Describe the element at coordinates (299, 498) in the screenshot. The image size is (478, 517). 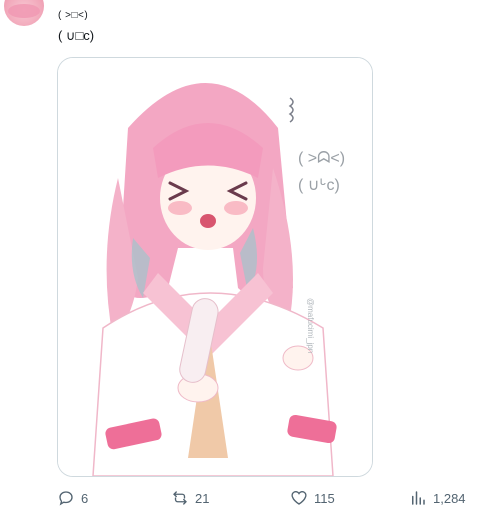
I see `heart-icon` at that location.